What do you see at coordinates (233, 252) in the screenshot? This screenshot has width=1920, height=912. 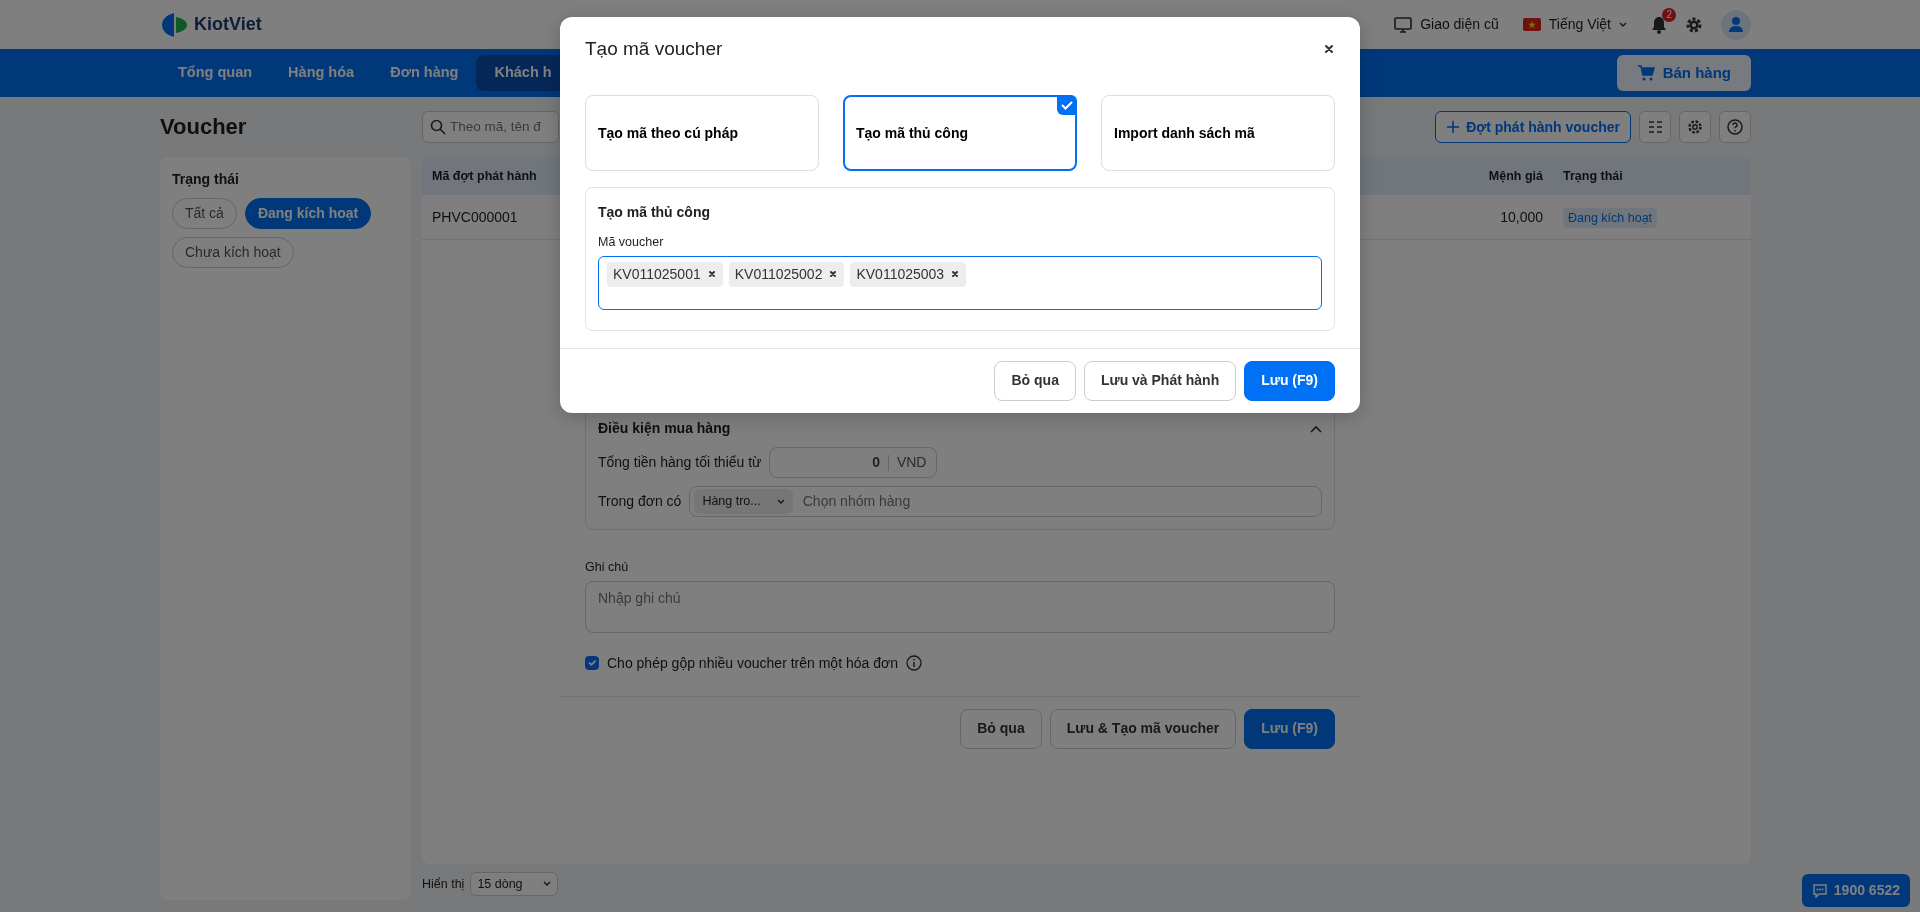 I see `filter-chip: Chưa kích hoạt` at bounding box center [233, 252].